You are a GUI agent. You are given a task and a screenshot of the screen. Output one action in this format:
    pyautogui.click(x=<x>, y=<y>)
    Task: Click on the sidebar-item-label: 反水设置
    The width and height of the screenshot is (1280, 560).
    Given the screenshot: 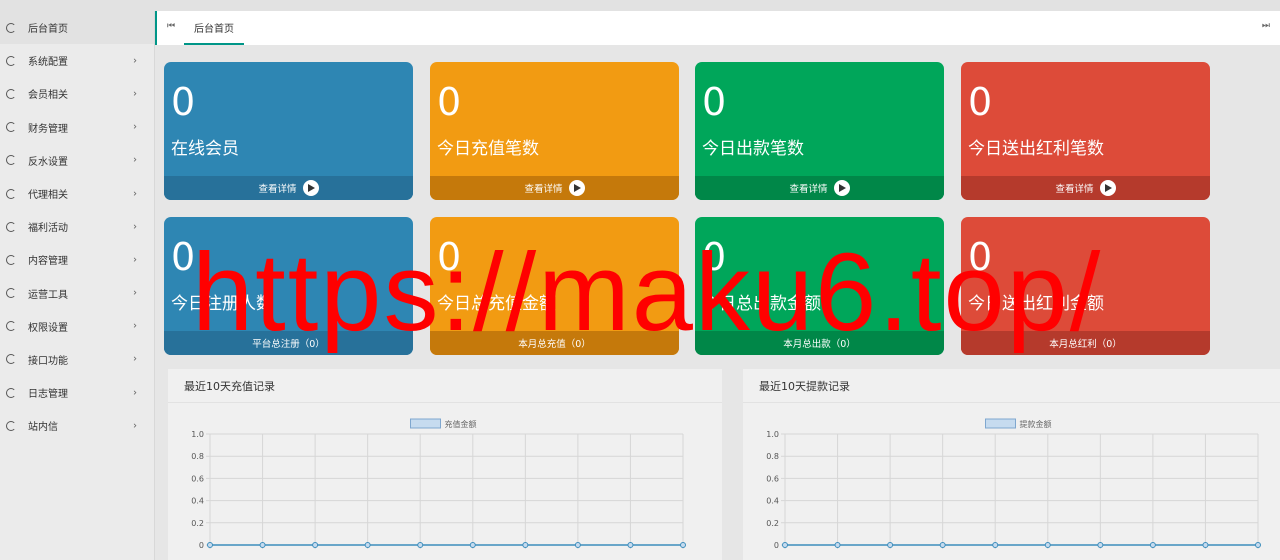 What is the action you would take?
    pyautogui.click(x=48, y=162)
    